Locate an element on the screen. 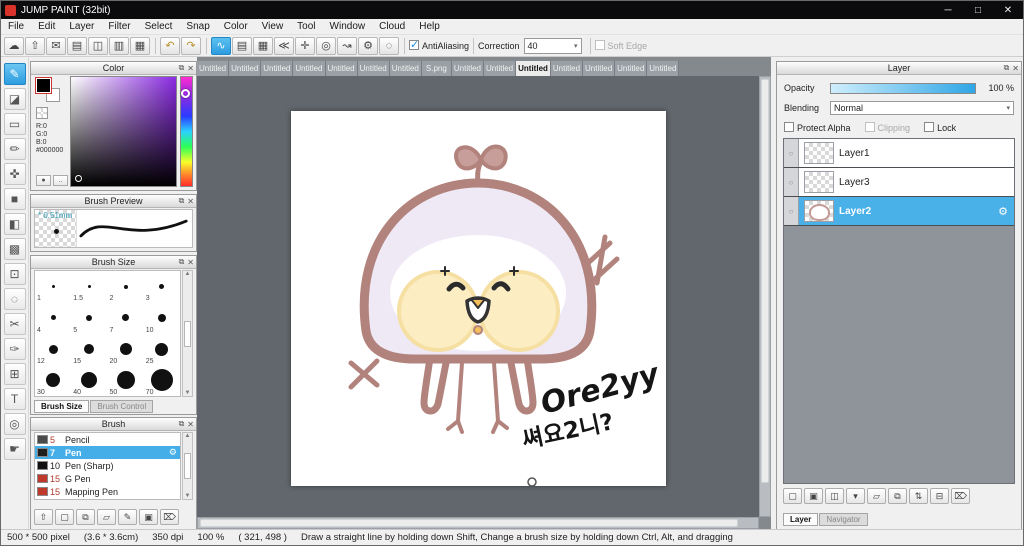 The width and height of the screenshot is (1024, 546). delete-brush-icon: ⌦ is located at coordinates (169, 517).